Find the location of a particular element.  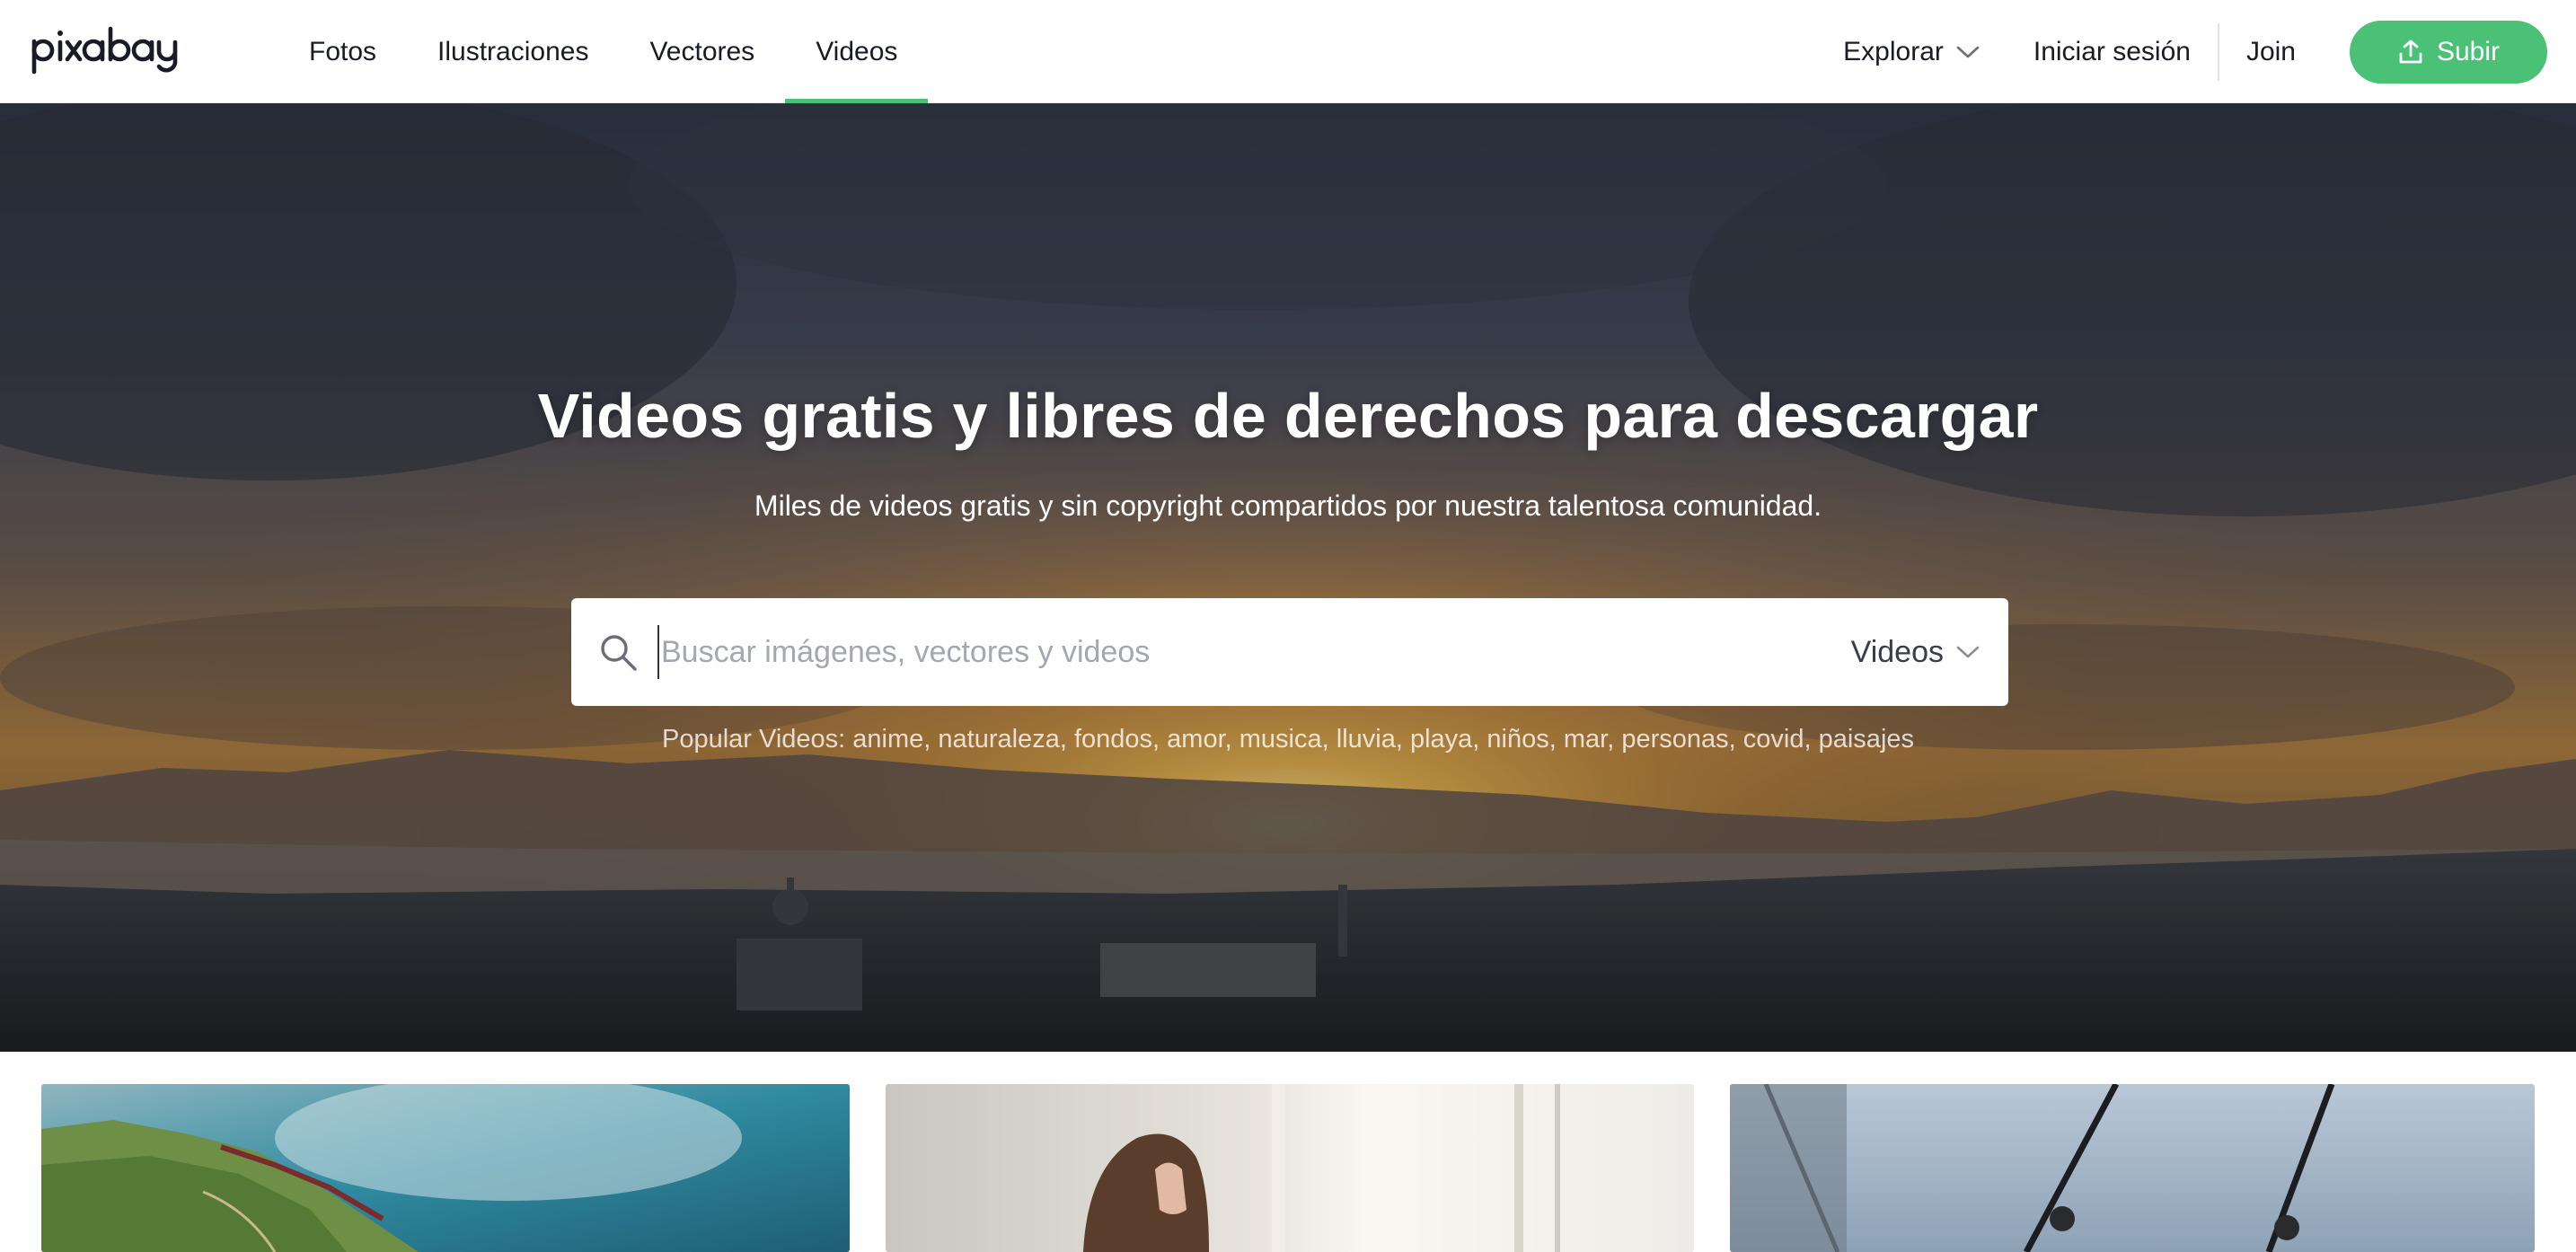

popular-term: personas is located at coordinates (1674, 739).